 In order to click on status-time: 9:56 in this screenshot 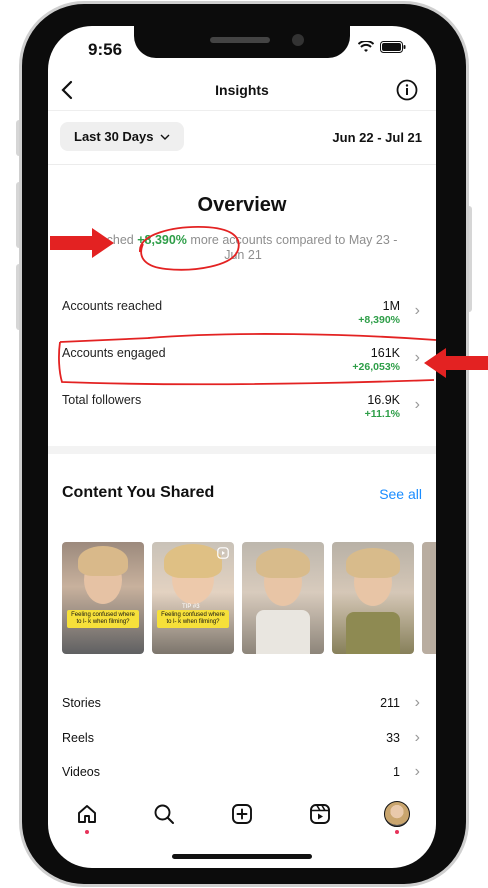, I will do `click(105, 49)`.